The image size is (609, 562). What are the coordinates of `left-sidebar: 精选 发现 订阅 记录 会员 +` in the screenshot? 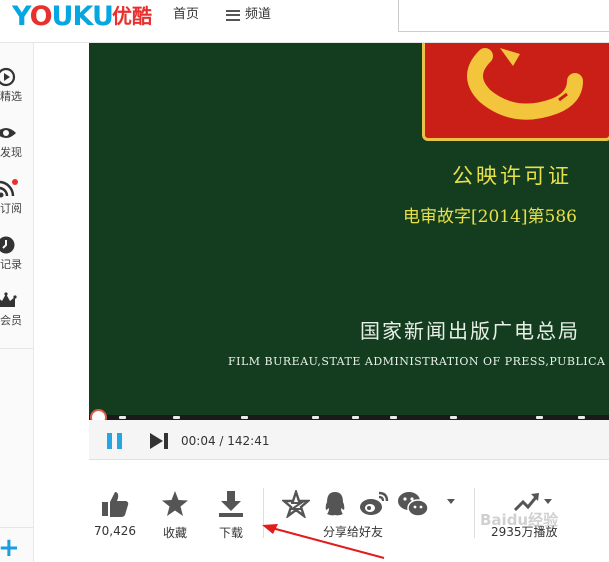 It's located at (17, 302).